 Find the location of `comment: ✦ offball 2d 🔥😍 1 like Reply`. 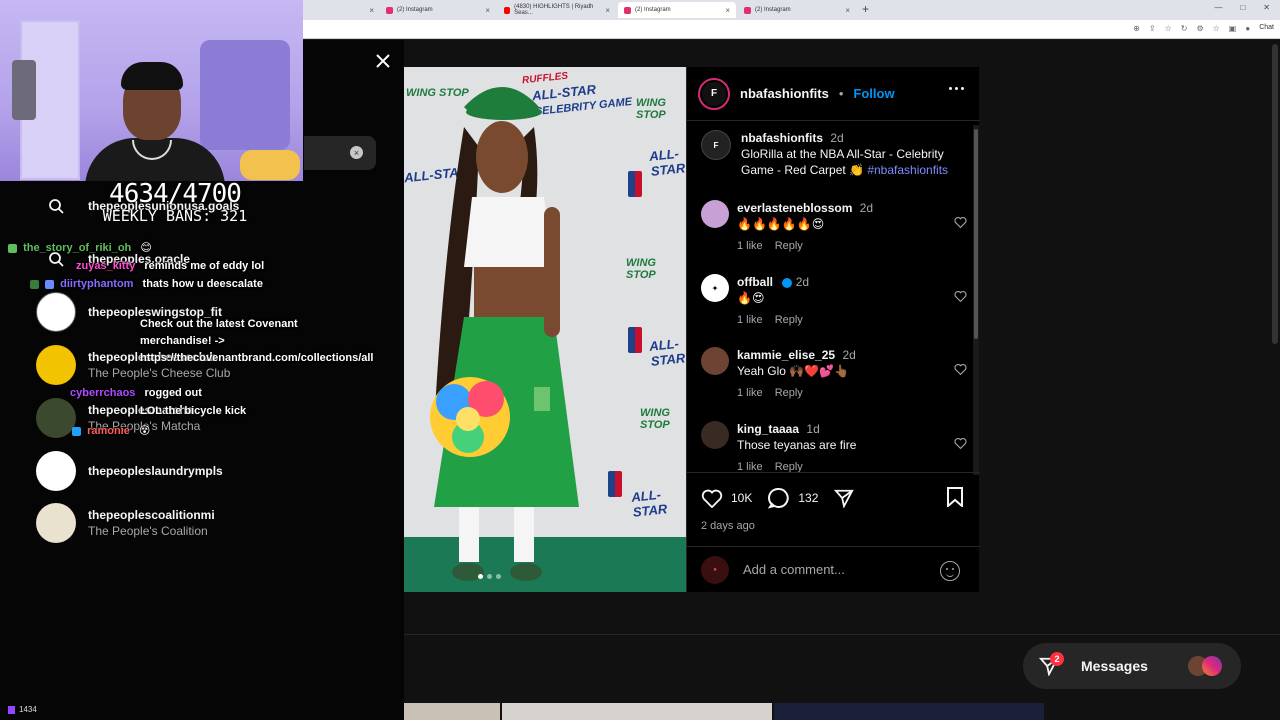

comment: ✦ offball 2d 🔥😍 1 like Reply is located at coordinates (836, 300).